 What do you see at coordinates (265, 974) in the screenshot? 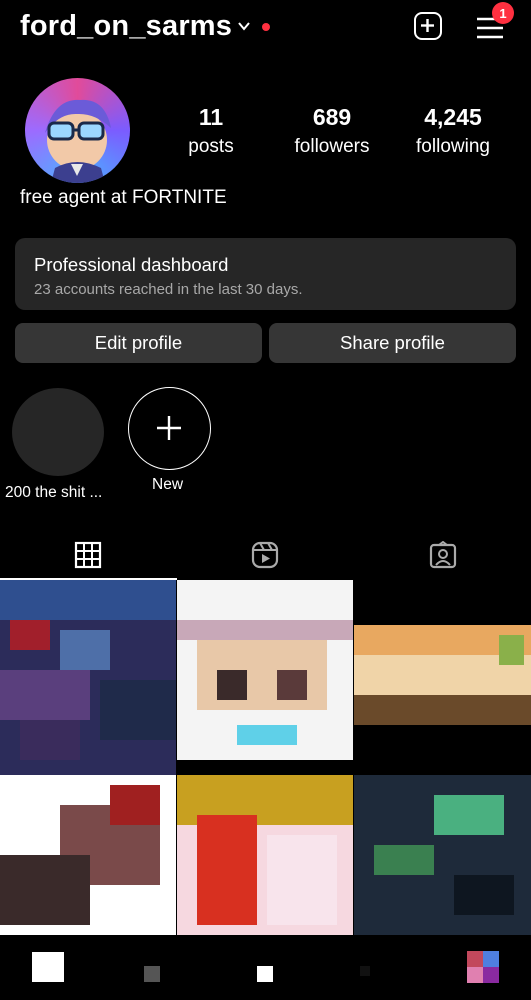
I see `create-icon` at bounding box center [265, 974].